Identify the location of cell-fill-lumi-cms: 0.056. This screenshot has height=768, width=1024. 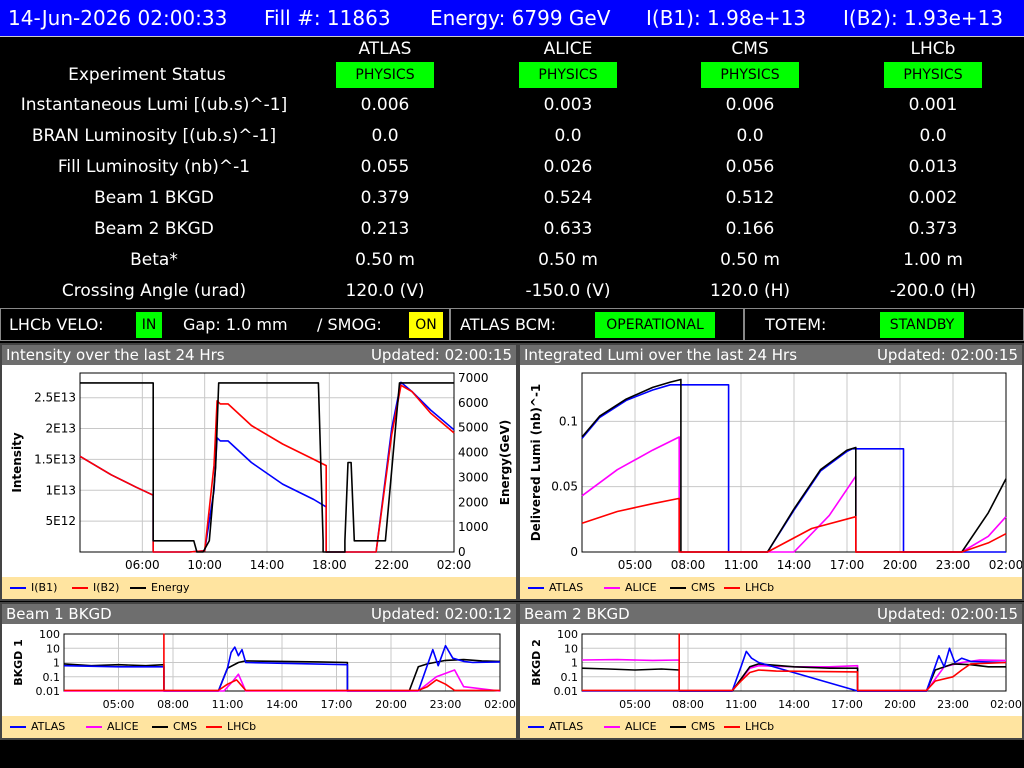
(750, 167).